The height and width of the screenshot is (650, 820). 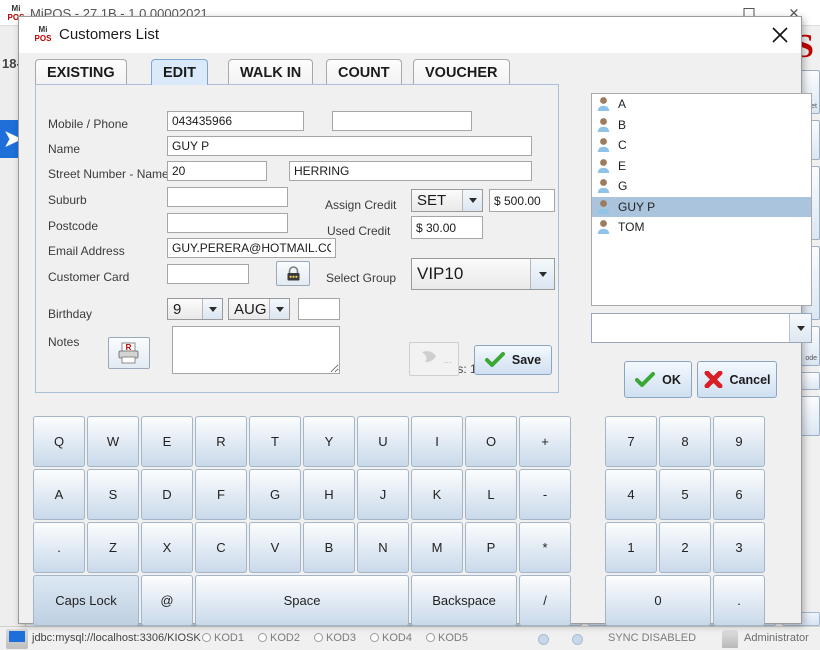 What do you see at coordinates (701, 186) in the screenshot?
I see `list-item: G` at bounding box center [701, 186].